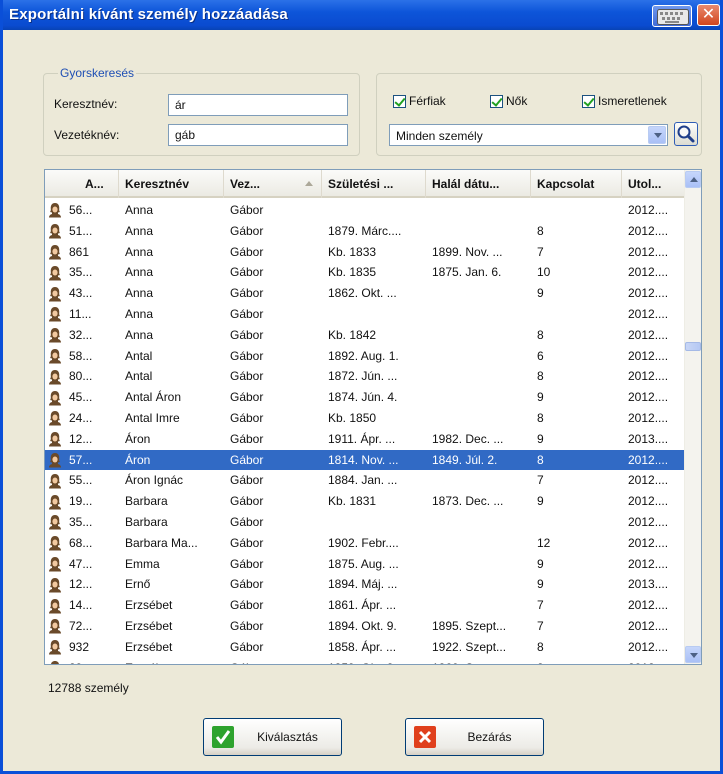 This screenshot has height=774, width=723. What do you see at coordinates (352, 251) in the screenshot?
I see `cell-birth: Kb. 1833` at bounding box center [352, 251].